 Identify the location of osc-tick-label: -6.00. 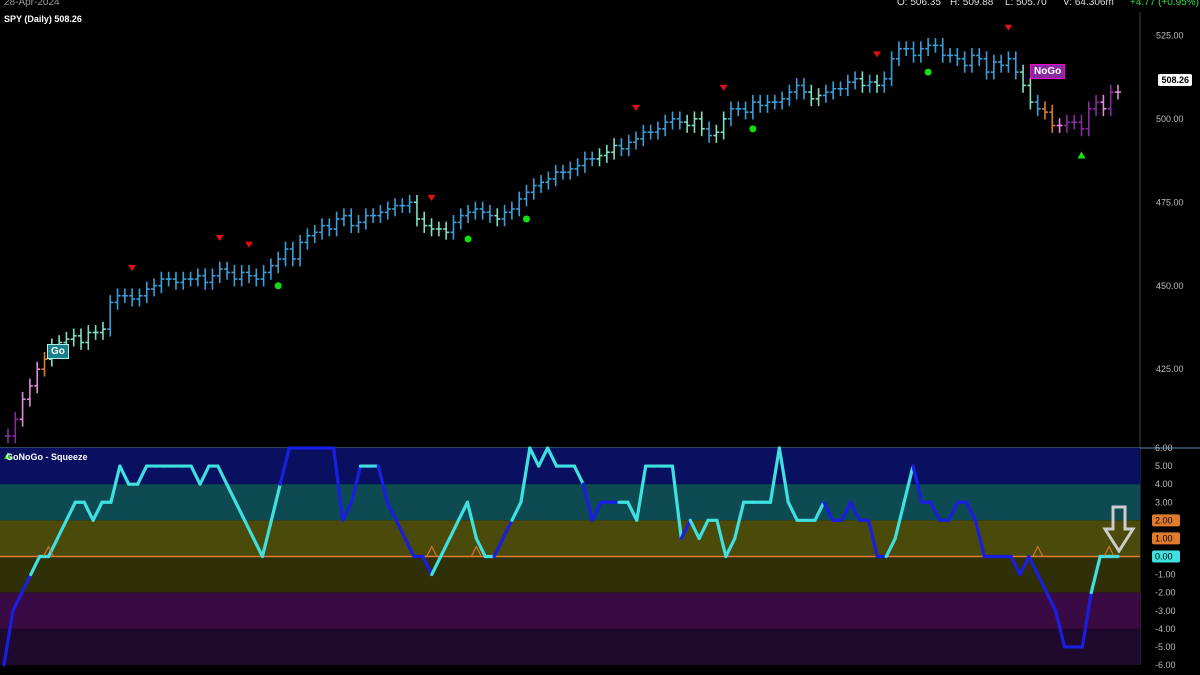
(1165, 665).